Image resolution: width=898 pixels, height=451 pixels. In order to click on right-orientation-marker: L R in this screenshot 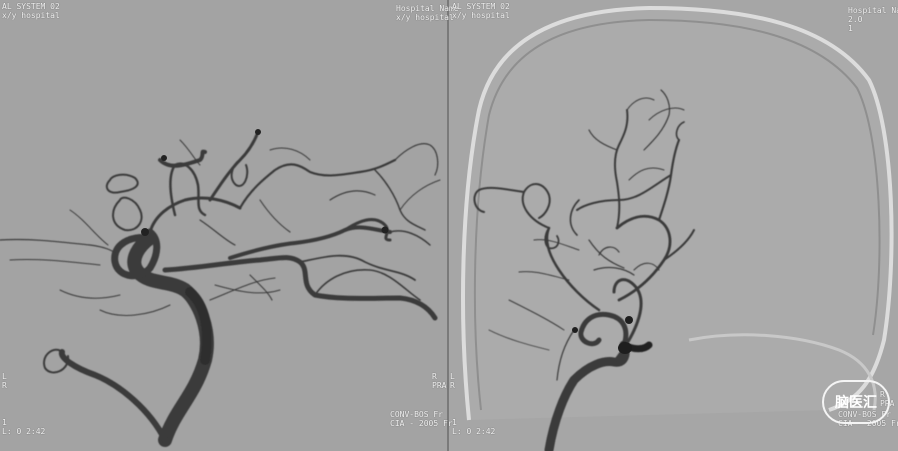, I will do `click(452, 381)`.